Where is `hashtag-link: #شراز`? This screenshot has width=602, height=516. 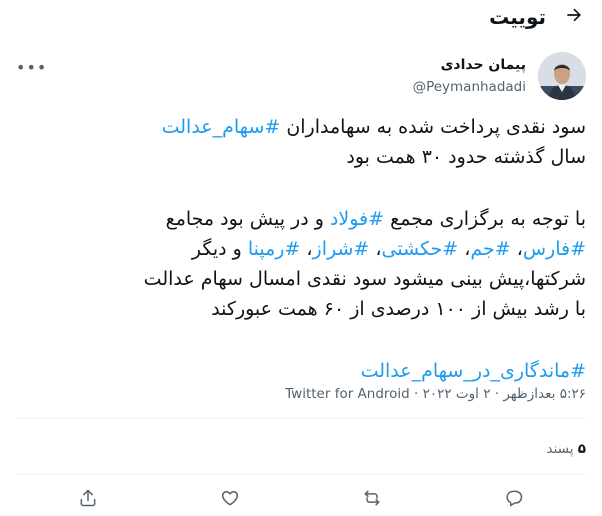 hashtag-link: #شراز is located at coordinates (341, 249).